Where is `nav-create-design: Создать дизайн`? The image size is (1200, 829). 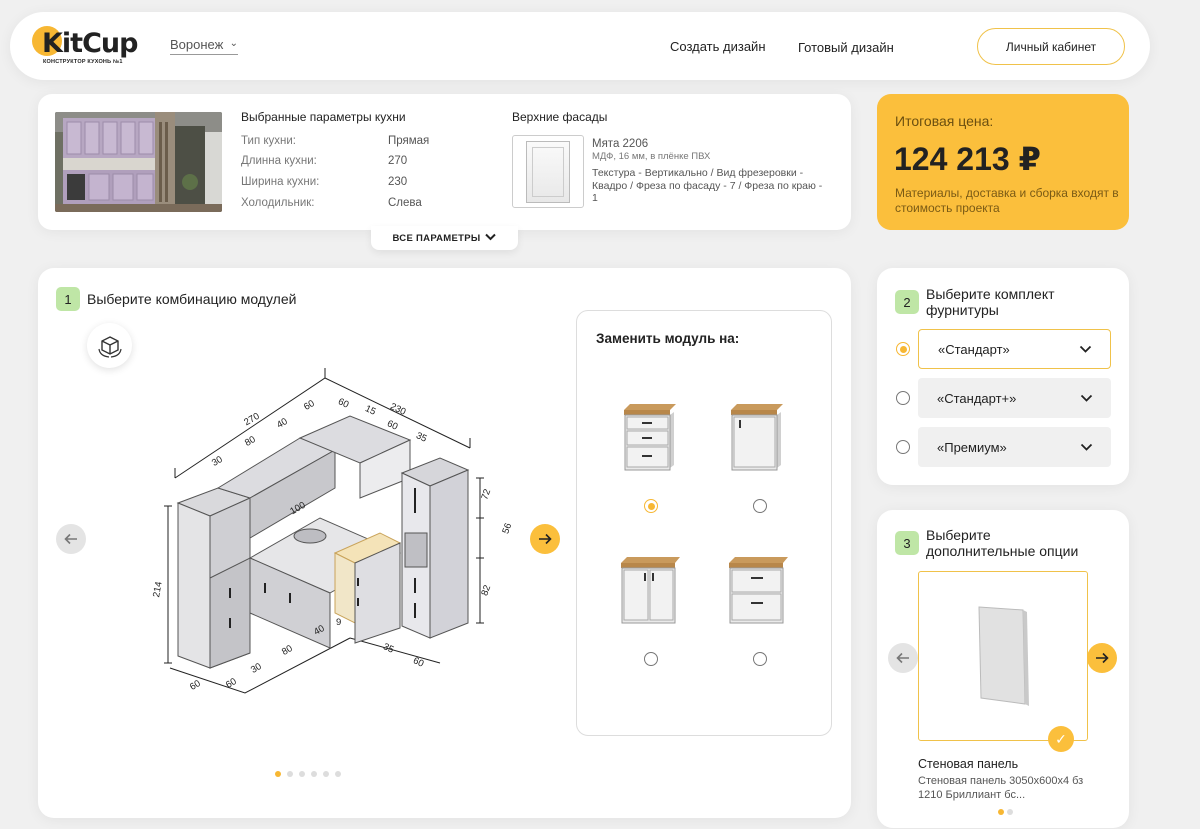 nav-create-design: Создать дизайн is located at coordinates (718, 46).